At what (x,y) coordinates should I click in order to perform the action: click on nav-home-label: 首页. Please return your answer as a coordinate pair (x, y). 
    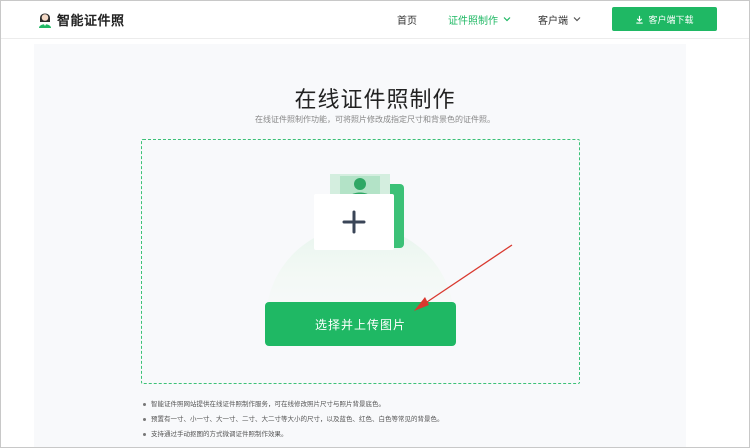
    Looking at the image, I should click on (407, 21).